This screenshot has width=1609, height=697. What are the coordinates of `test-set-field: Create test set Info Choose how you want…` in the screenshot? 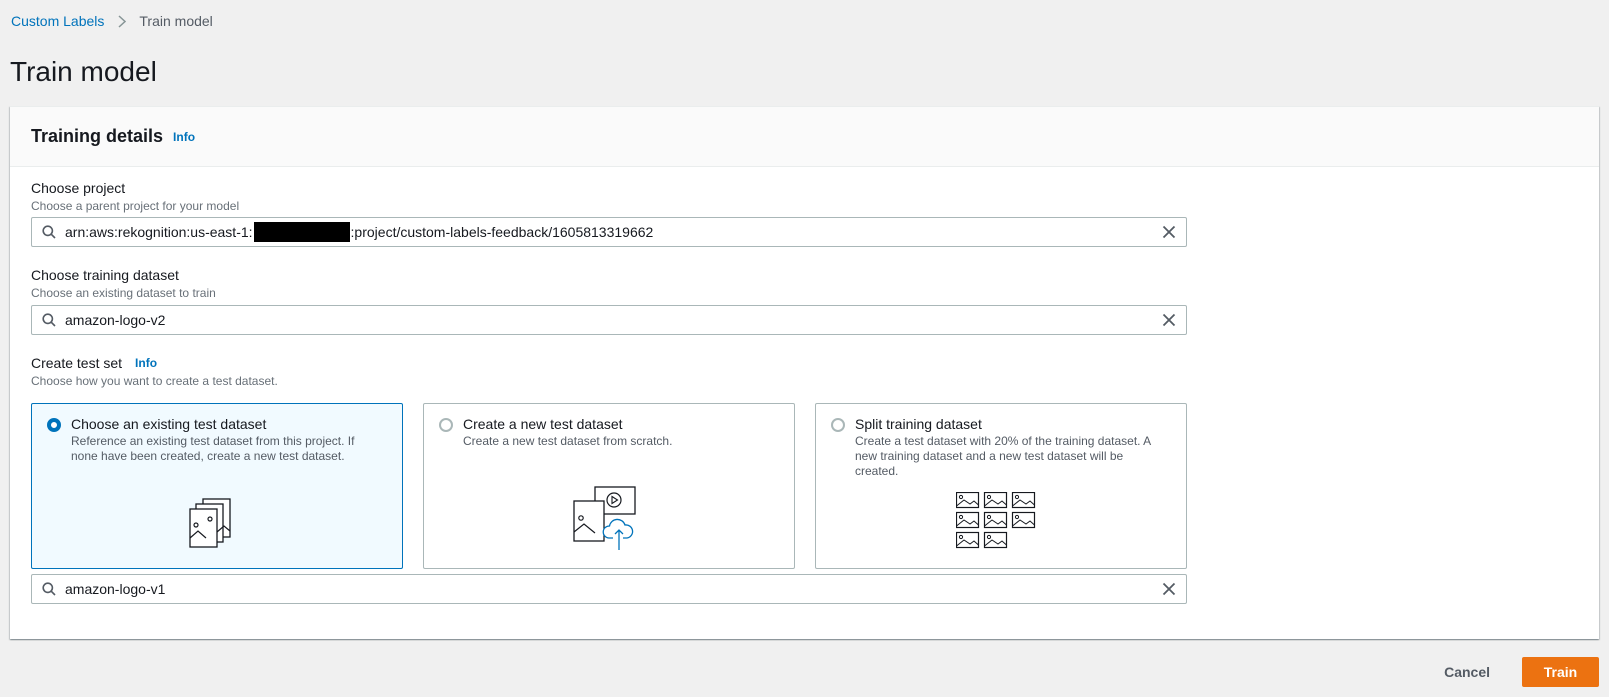 It's located at (154, 371).